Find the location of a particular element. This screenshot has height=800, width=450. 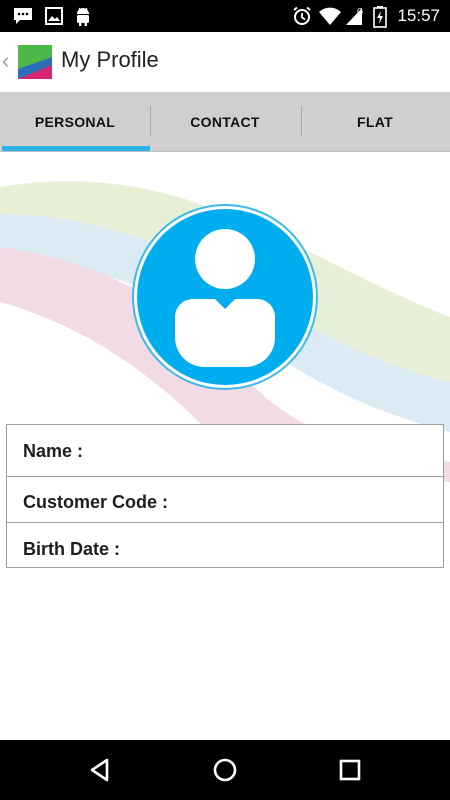

battery-icon is located at coordinates (380, 17).